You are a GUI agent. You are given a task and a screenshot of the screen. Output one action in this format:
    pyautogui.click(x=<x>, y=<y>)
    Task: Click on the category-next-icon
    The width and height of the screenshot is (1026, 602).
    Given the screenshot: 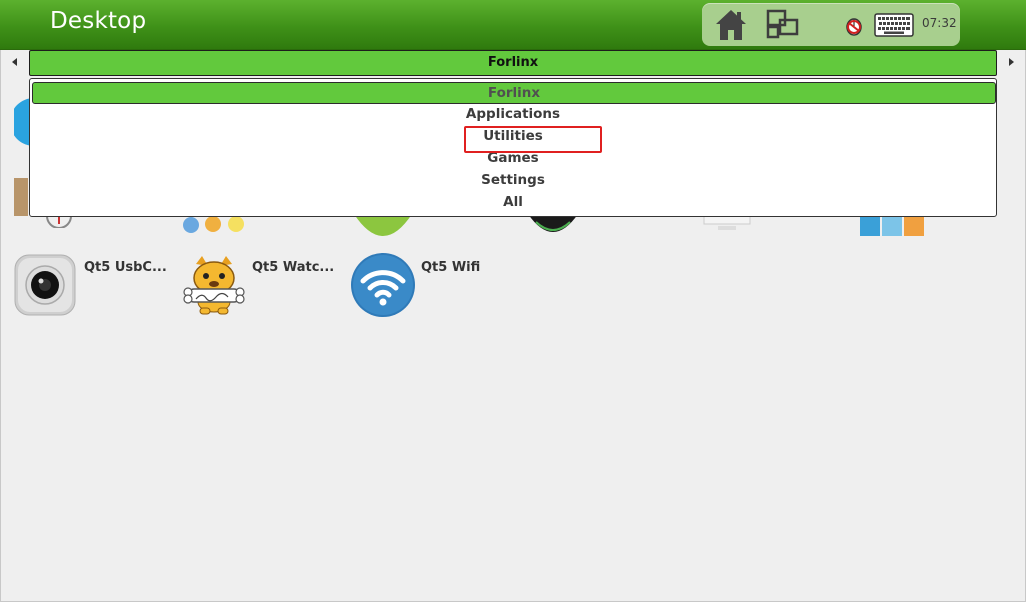 What is the action you would take?
    pyautogui.click(x=1011, y=62)
    